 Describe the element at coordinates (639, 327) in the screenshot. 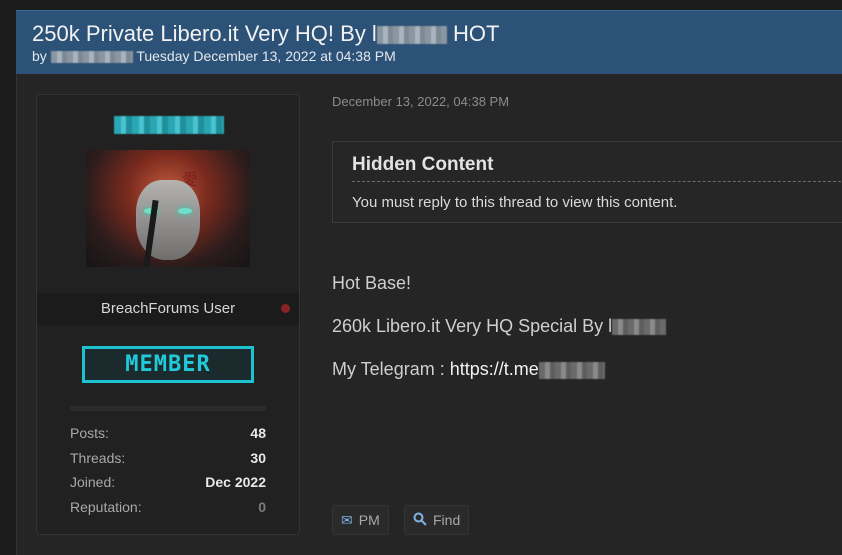

I see `redacted-name` at that location.